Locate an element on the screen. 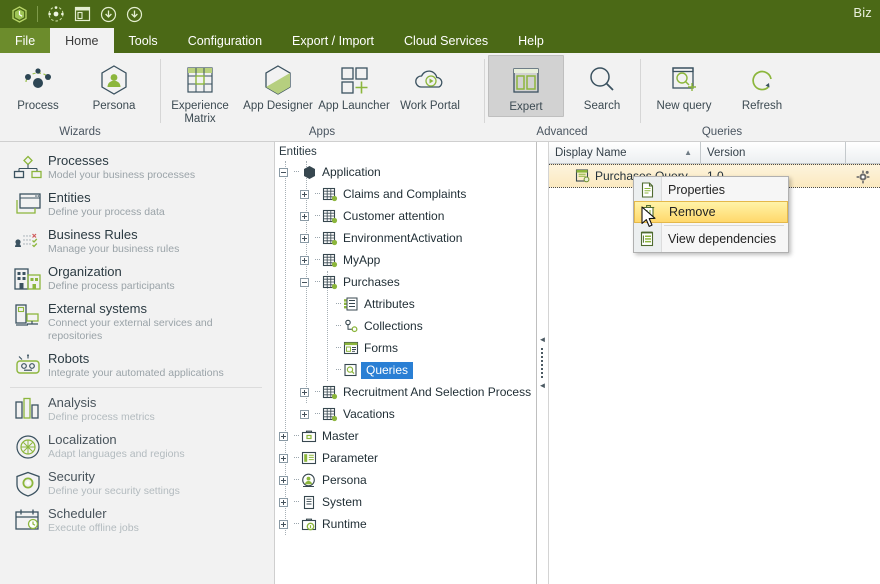 The image size is (880, 584). splitter-grip is located at coordinates (542, 363).